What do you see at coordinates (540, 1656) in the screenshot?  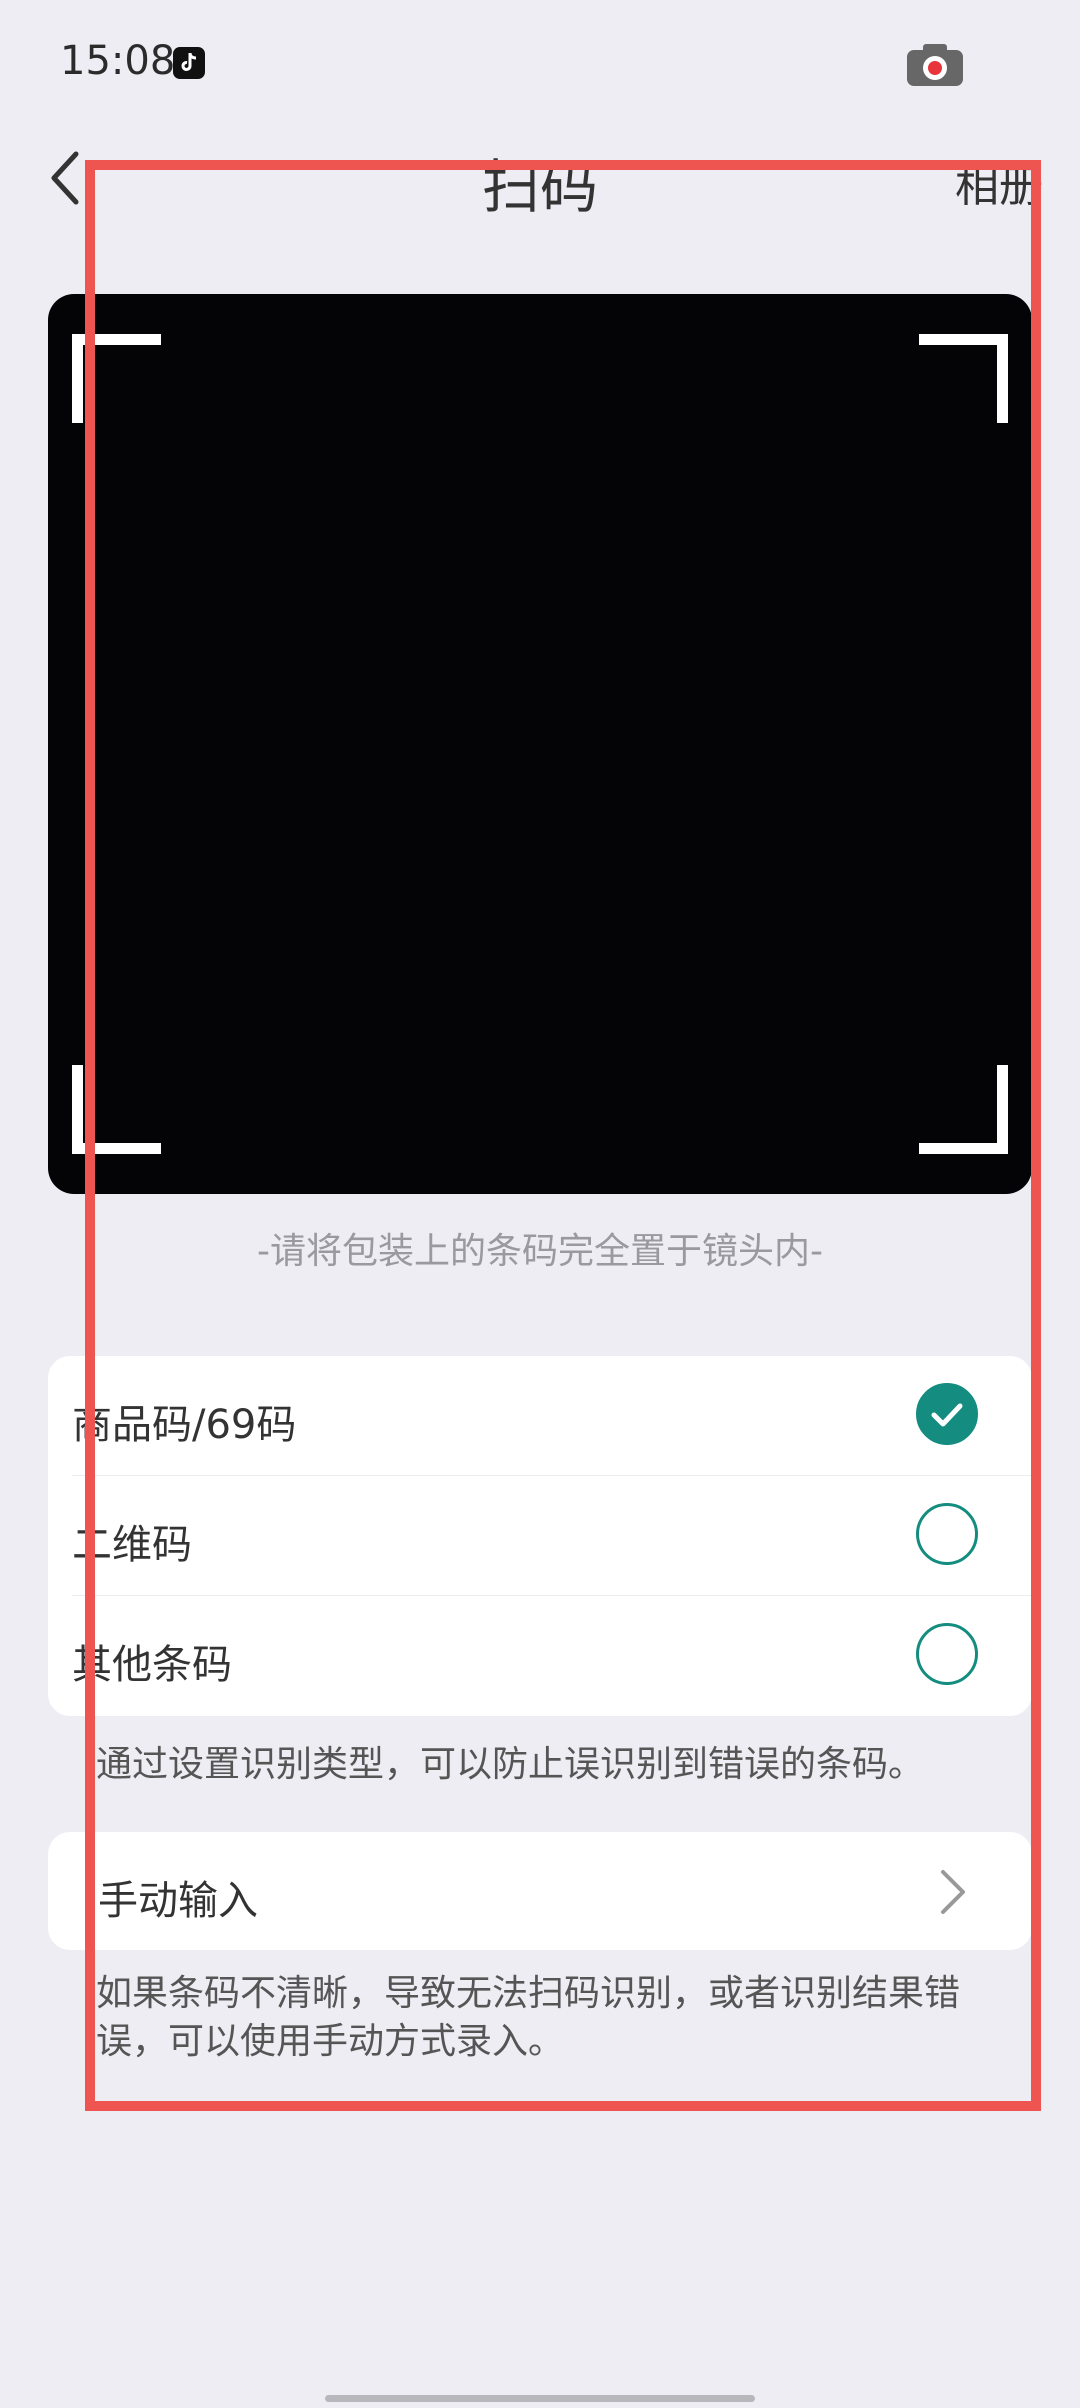 I see `option-other-barcode: 其他条码` at bounding box center [540, 1656].